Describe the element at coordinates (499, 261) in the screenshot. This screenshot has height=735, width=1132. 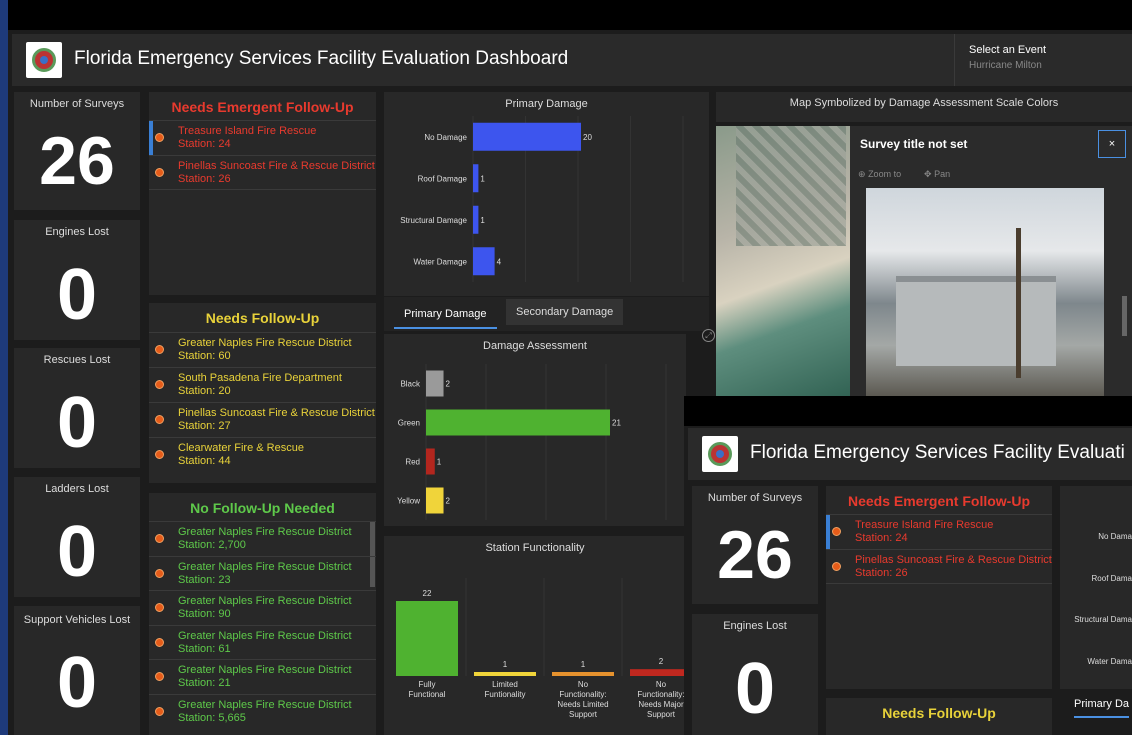
I see `data-label: 4` at that location.